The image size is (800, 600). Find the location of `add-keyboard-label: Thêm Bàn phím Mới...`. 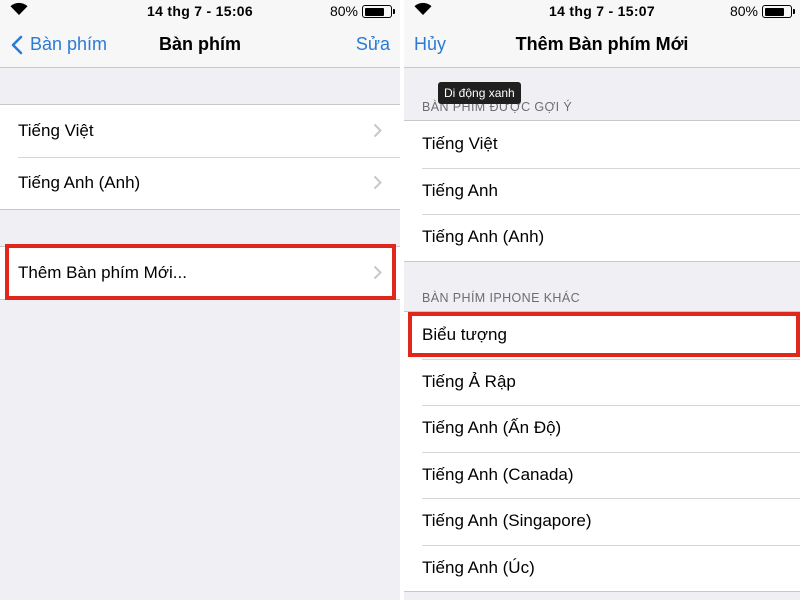

add-keyboard-label: Thêm Bàn phím Mới... is located at coordinates (102, 272).